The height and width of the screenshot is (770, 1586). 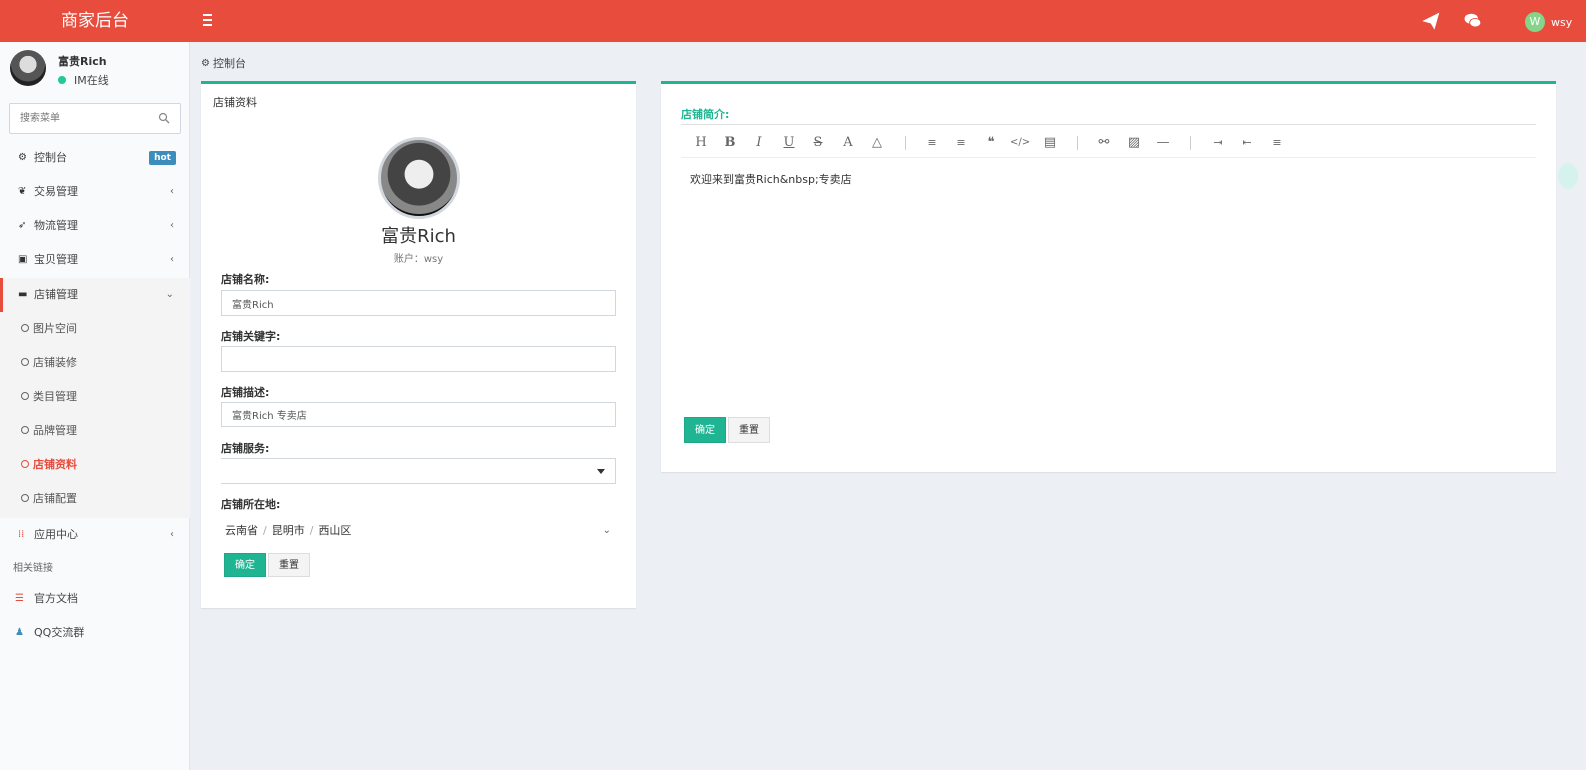 I want to click on user-status: IM在线, so click(x=83, y=80).